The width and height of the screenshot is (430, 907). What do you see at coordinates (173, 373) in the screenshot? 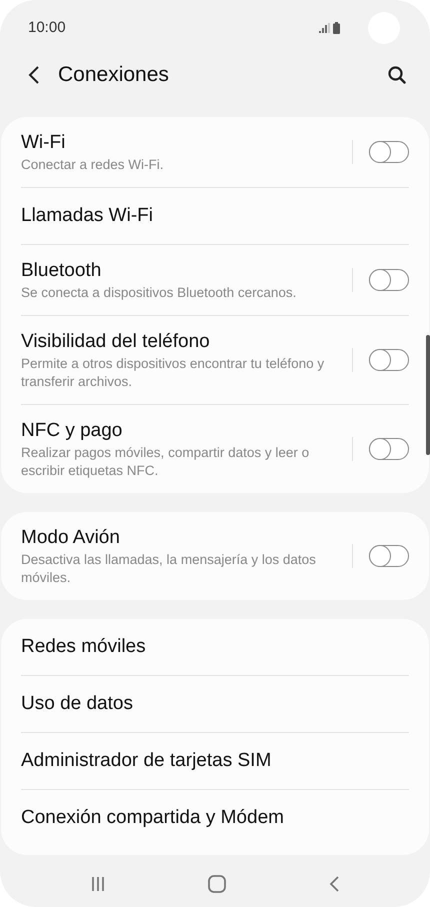
I see `setting-description: Permite a otros dispositivos encontrar tu teléfono y transferir archivos.` at bounding box center [173, 373].